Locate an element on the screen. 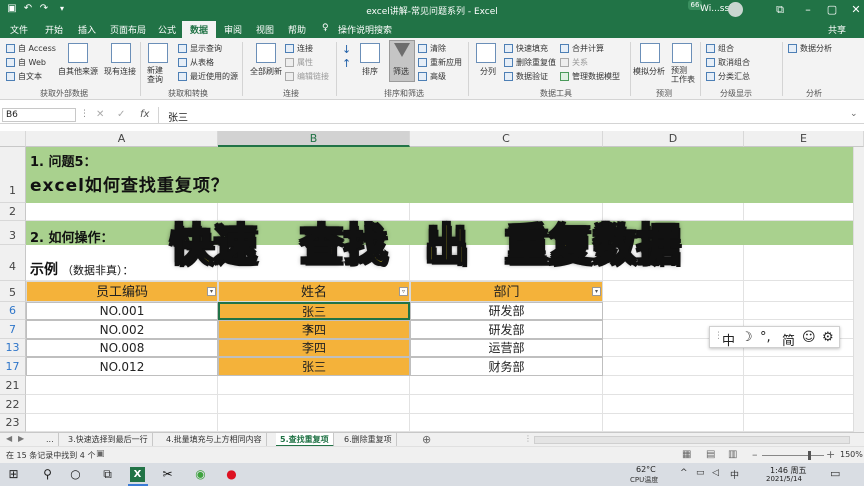 The image size is (864, 486). reapply-button: 重新应用 is located at coordinates (446, 62).